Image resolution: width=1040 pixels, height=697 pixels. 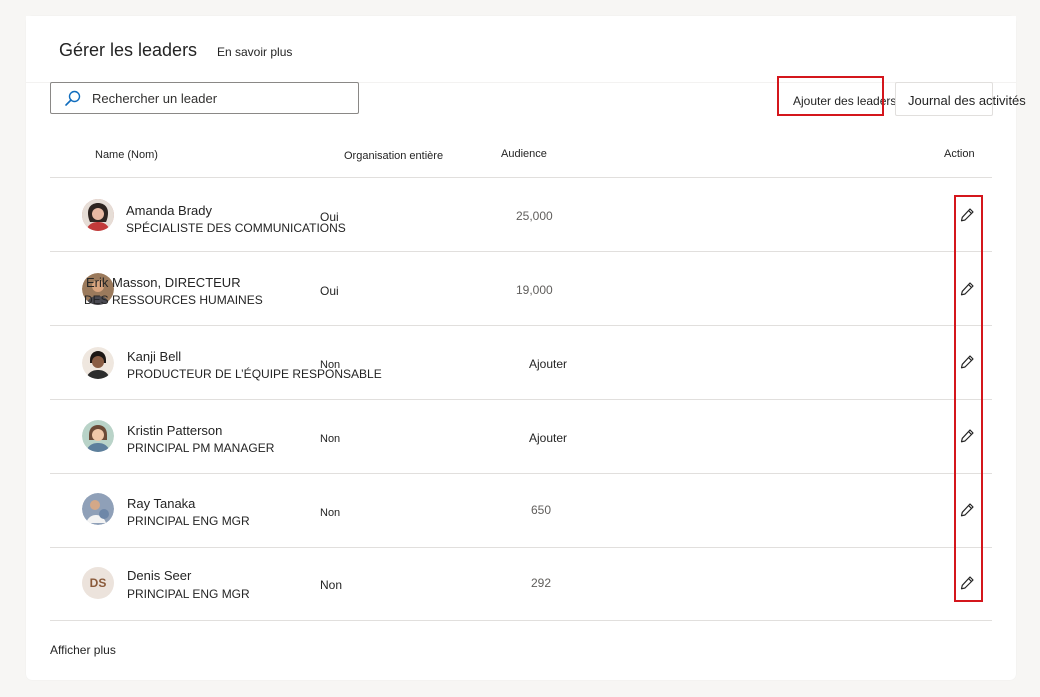 What do you see at coordinates (155, 98) in the screenshot?
I see `search-placeholder: Rechercher un leader` at bounding box center [155, 98].